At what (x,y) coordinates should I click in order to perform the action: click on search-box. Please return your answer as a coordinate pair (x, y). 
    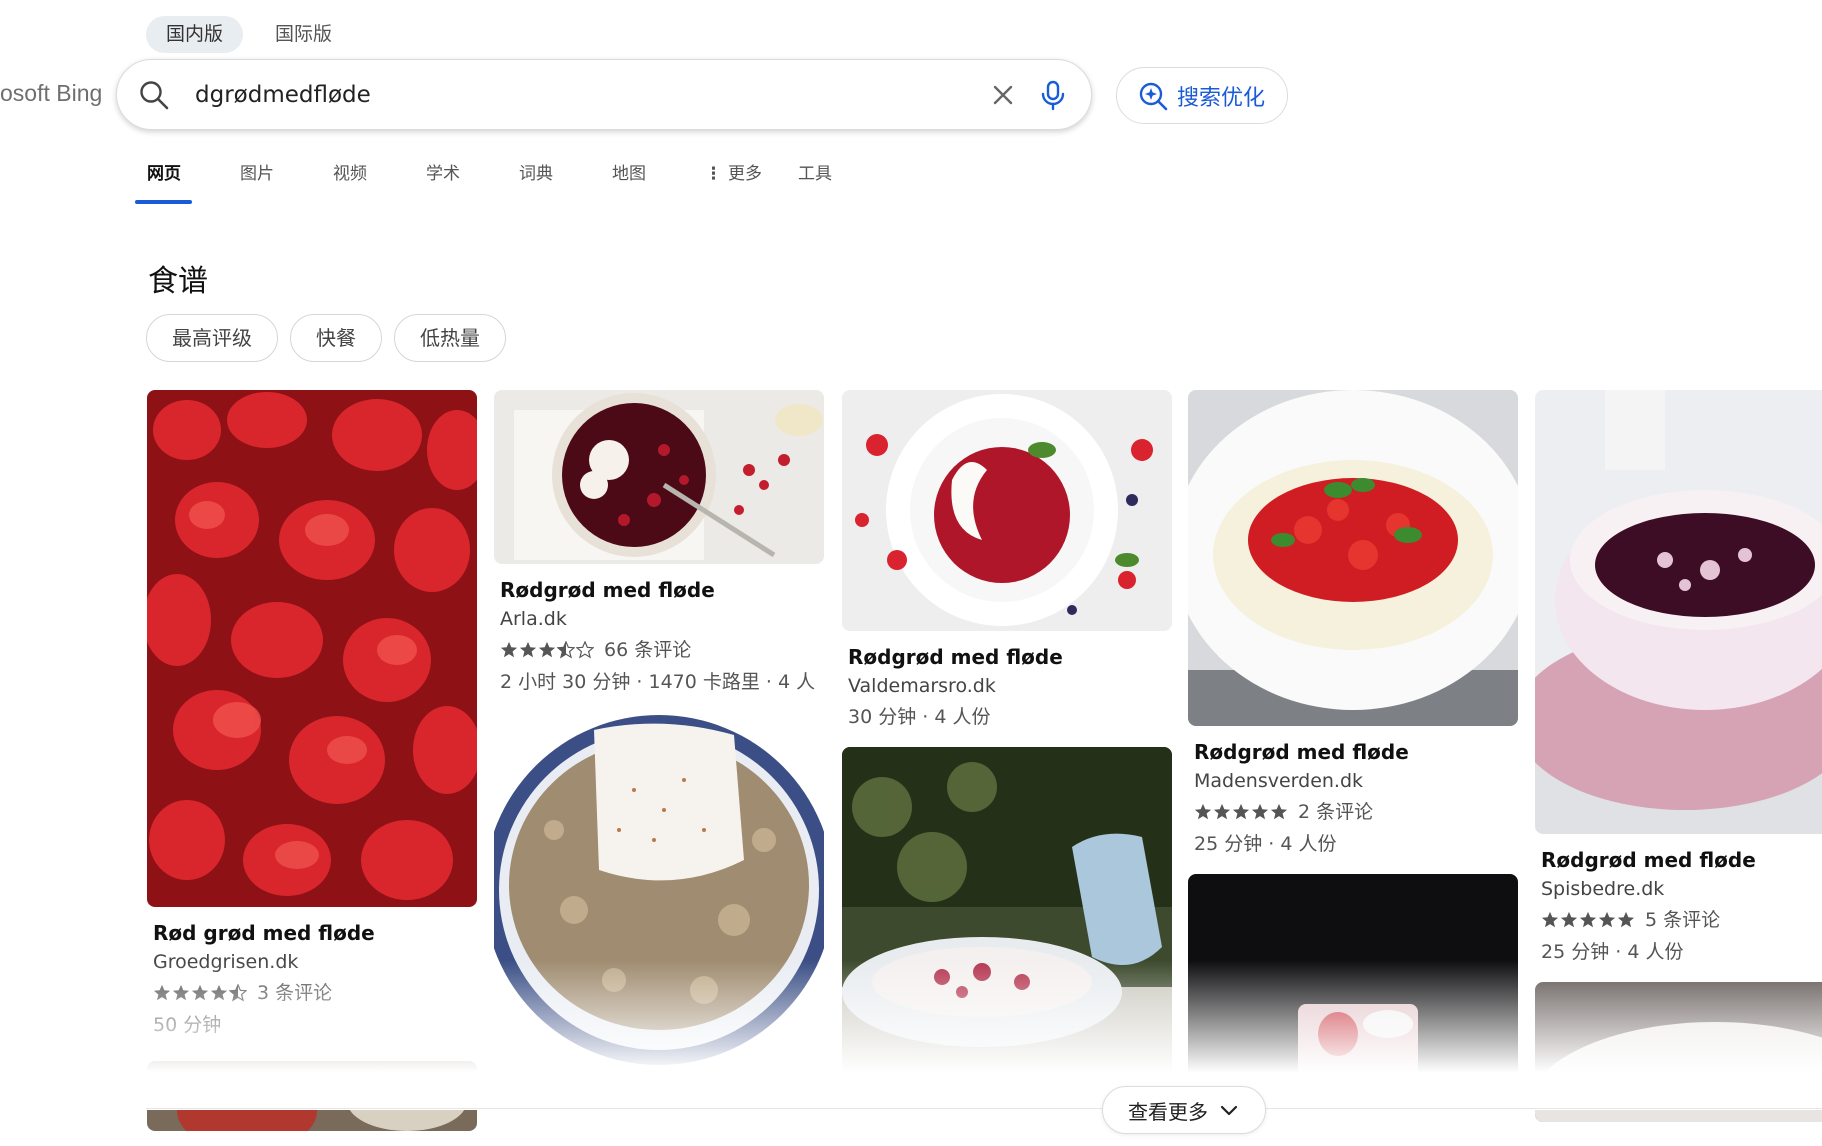
    Looking at the image, I should click on (604, 94).